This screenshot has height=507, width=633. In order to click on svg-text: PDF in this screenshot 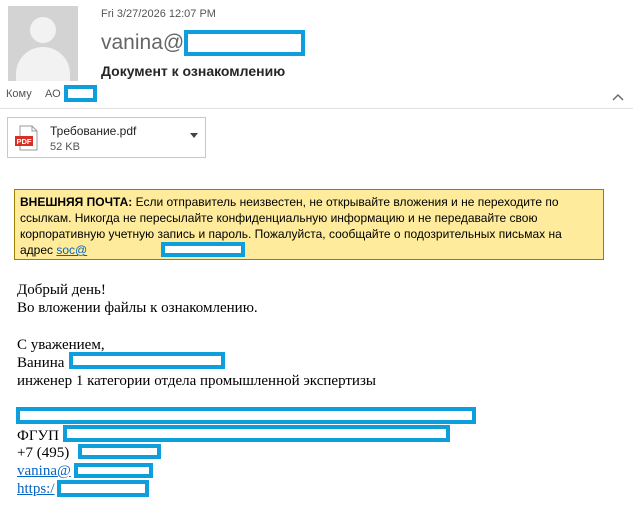, I will do `click(24, 141)`.